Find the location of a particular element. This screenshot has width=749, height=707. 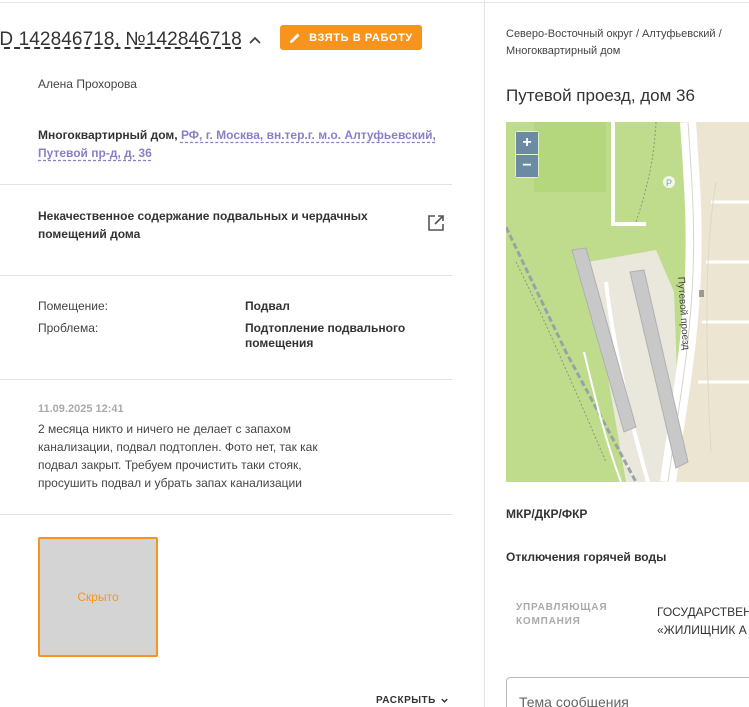

hidden-attachment-label: Скрыто is located at coordinates (98, 597).